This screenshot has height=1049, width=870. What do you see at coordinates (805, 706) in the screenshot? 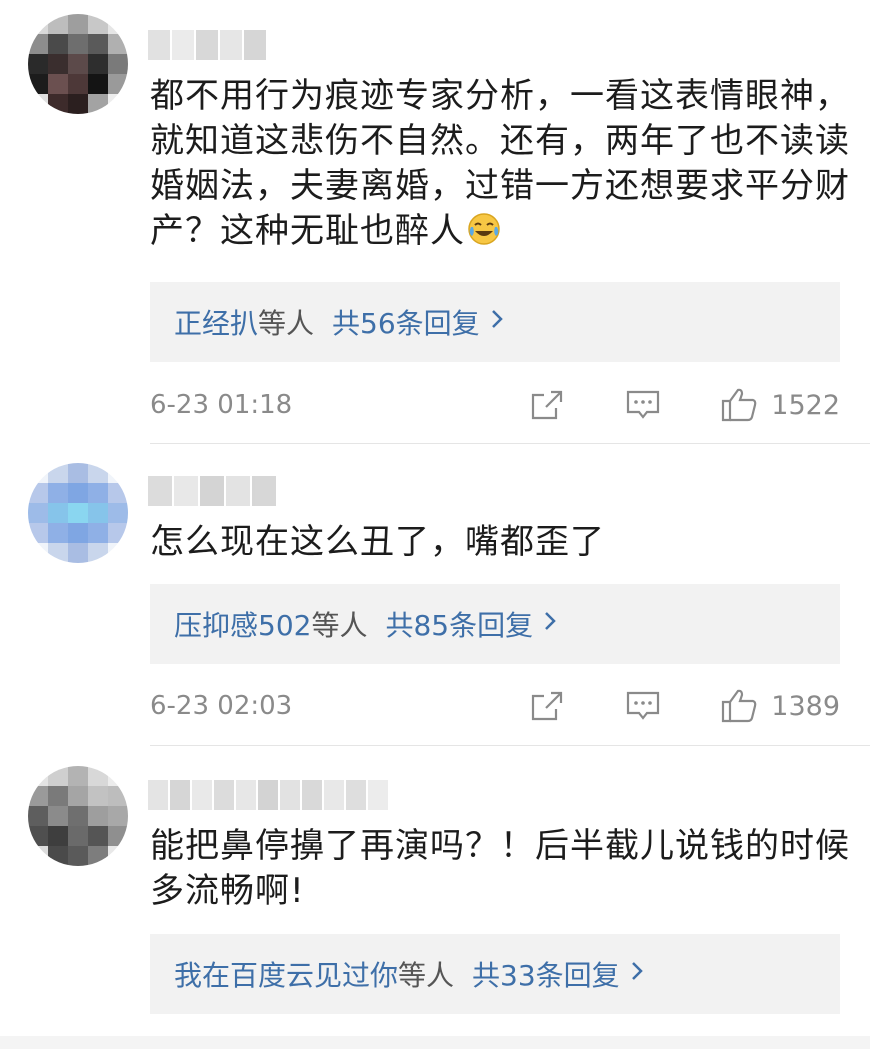
I see `like-count: 1389` at bounding box center [805, 706].